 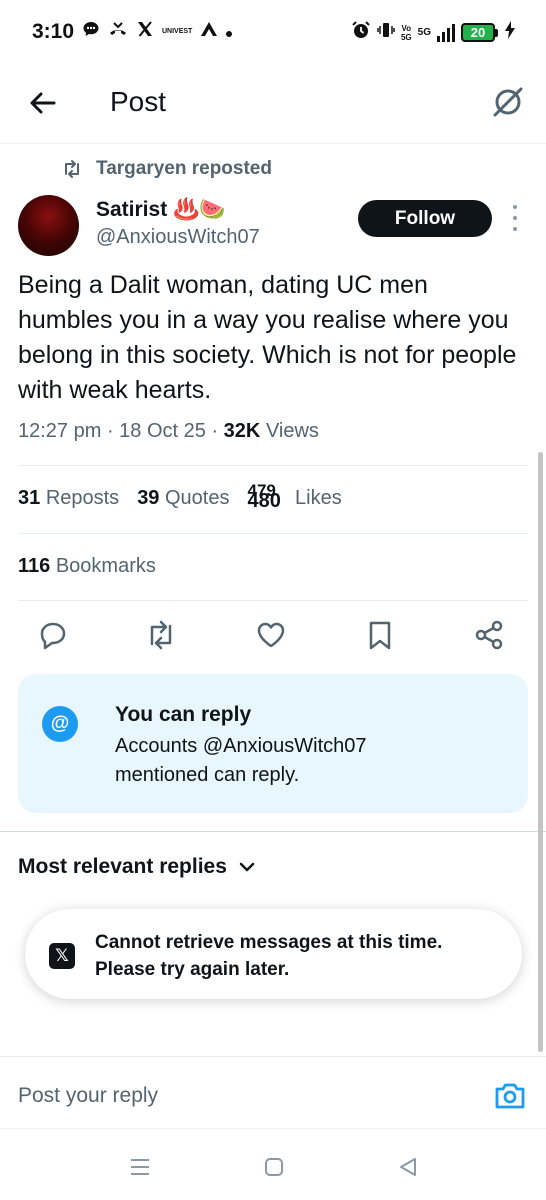 I want to click on system-navigation-bar, so click(x=273, y=1164).